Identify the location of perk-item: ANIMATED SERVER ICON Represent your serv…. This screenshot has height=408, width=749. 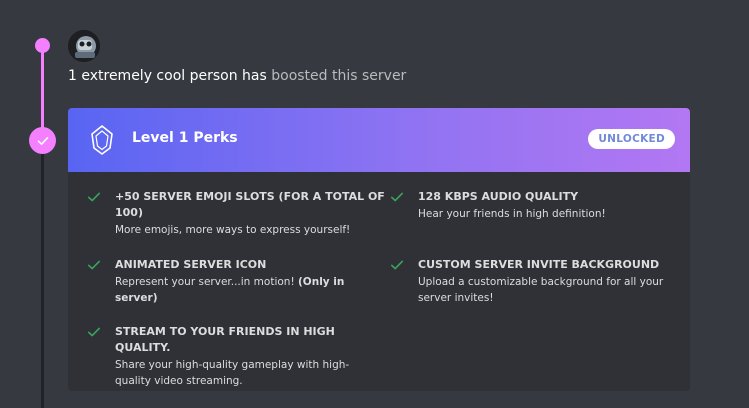
(236, 281).